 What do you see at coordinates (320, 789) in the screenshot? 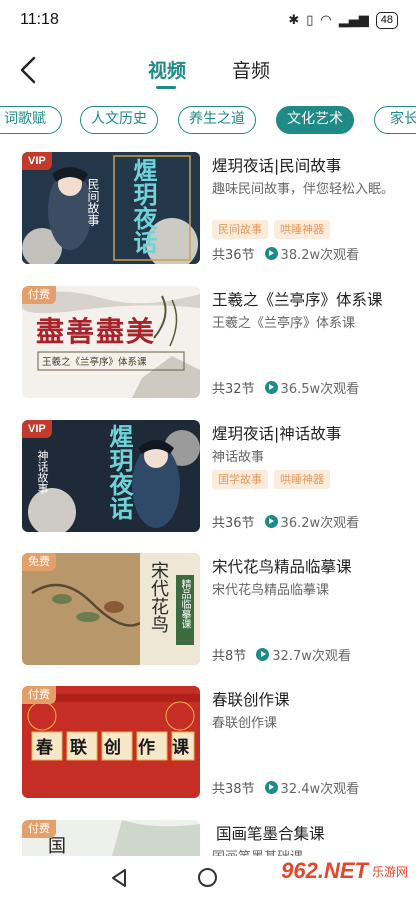
I see `view-count: 32.4w次观看` at bounding box center [320, 789].